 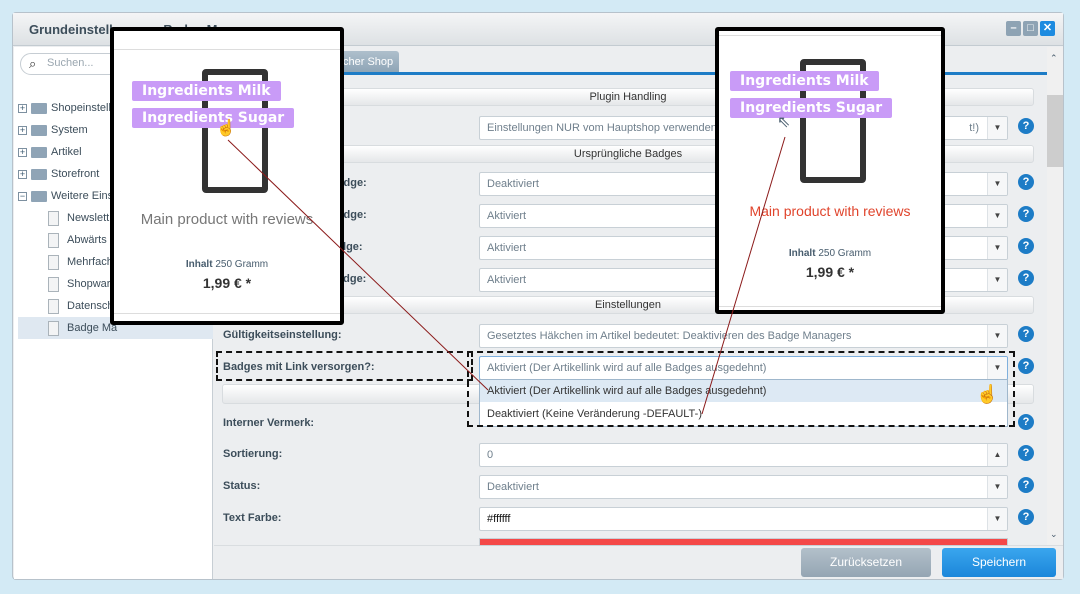 What do you see at coordinates (743, 275) in the screenshot?
I see `connector-line-deactivated` at bounding box center [743, 275].